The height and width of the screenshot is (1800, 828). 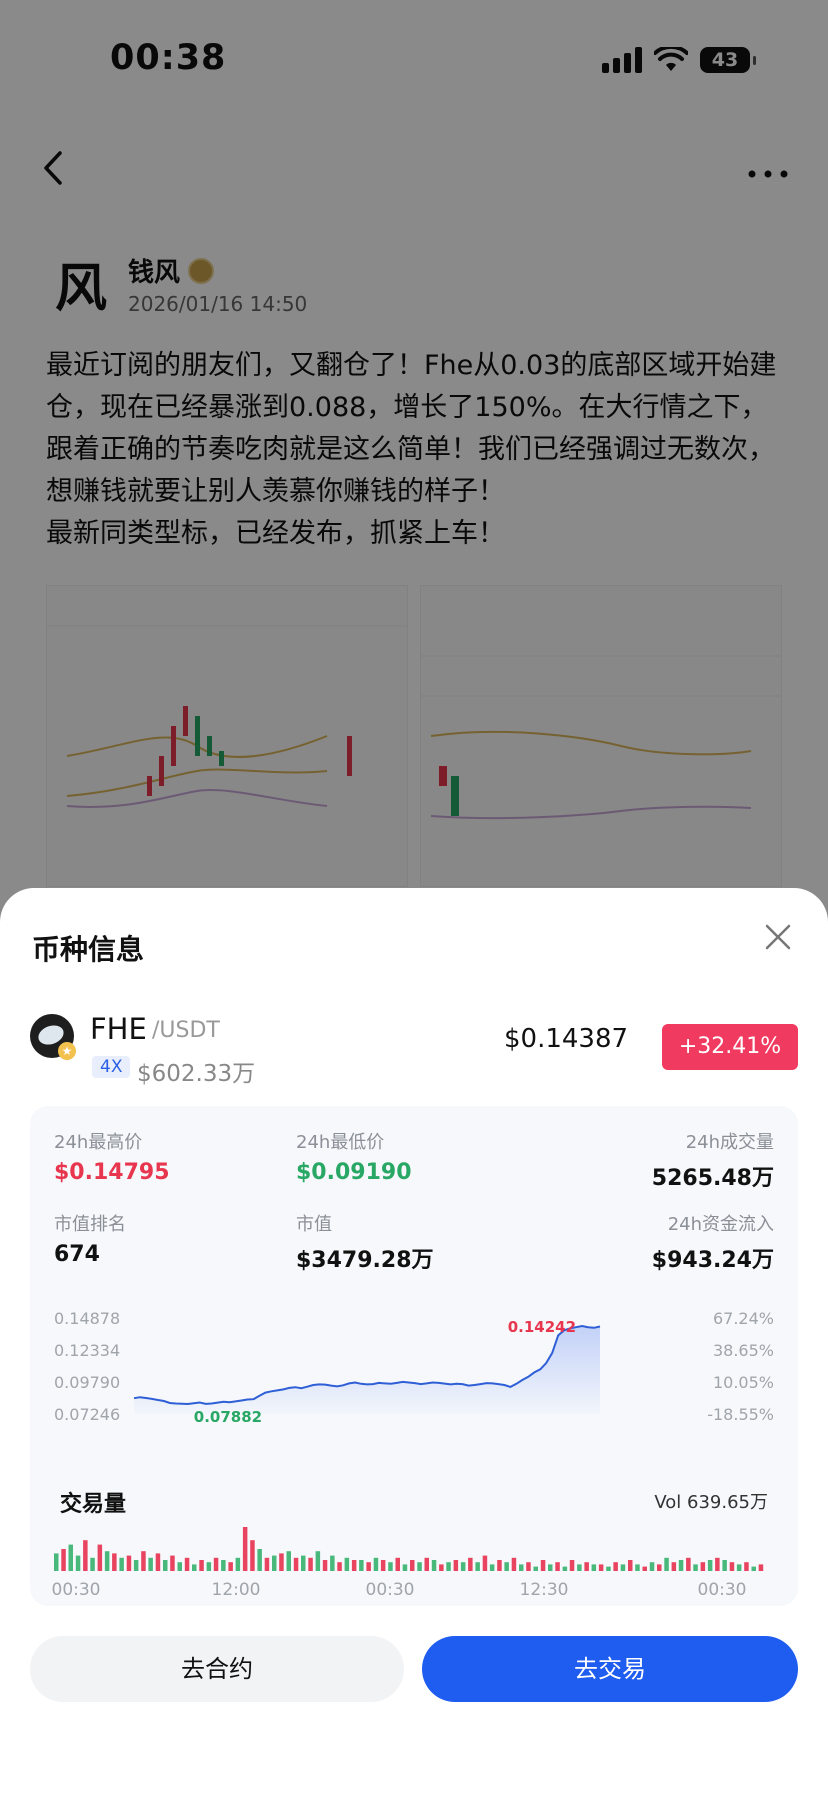 I want to click on y-tick-label: 0.09790, so click(x=87, y=1382).